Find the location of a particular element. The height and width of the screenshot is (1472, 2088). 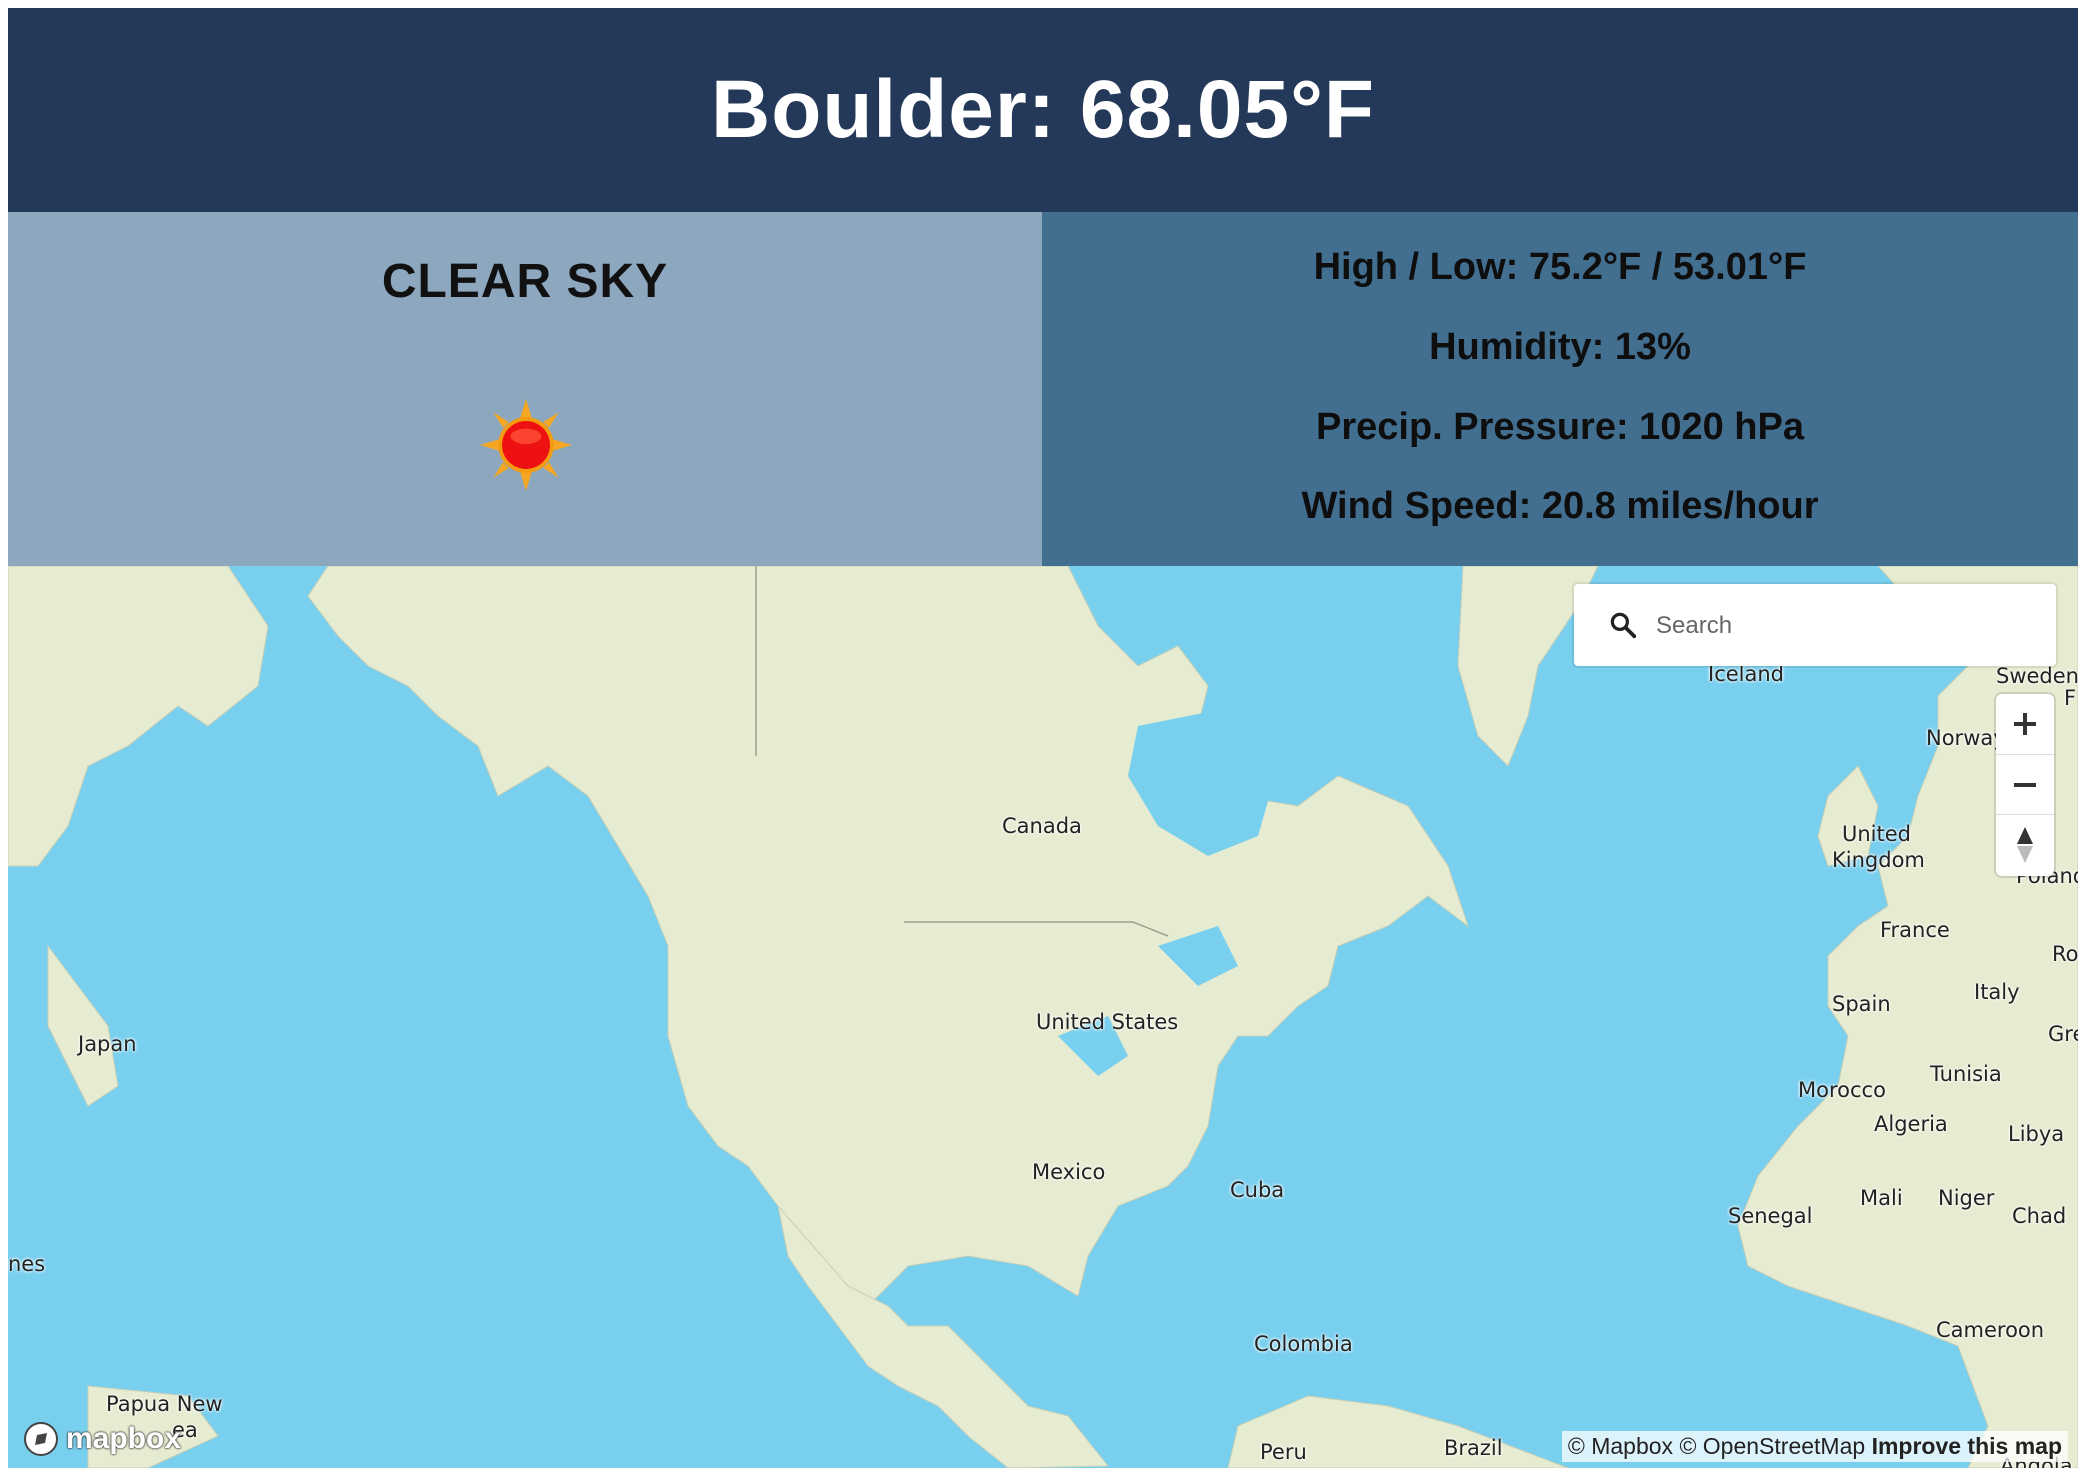

mapbox-logo-icon is located at coordinates (41, 1439).